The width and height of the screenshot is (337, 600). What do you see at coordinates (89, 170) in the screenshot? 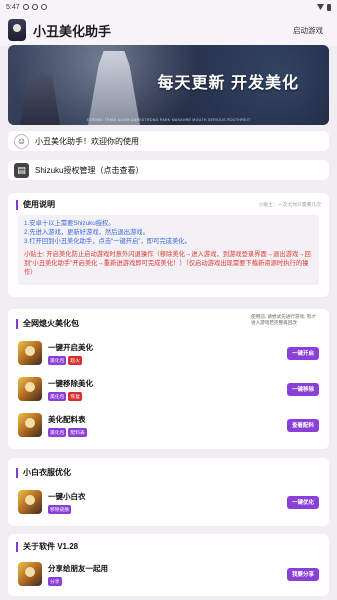
I see `shizuku-text: Shizuku授权管理（点击查看）` at bounding box center [89, 170].